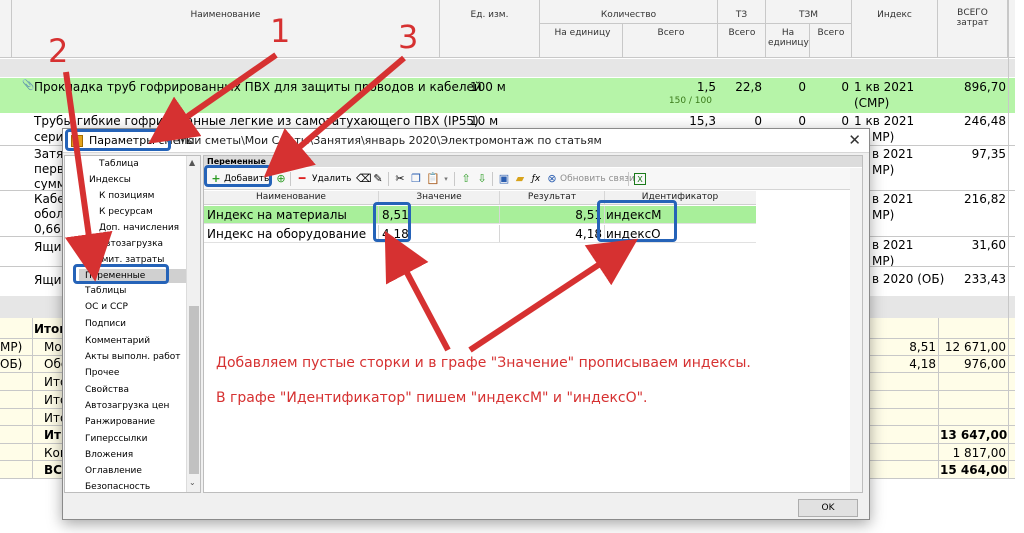 Image resolution: width=1024 pixels, height=533 pixels. Describe the element at coordinates (281, 179) in the screenshot. I see `add-child-icon: ⊕` at that location.